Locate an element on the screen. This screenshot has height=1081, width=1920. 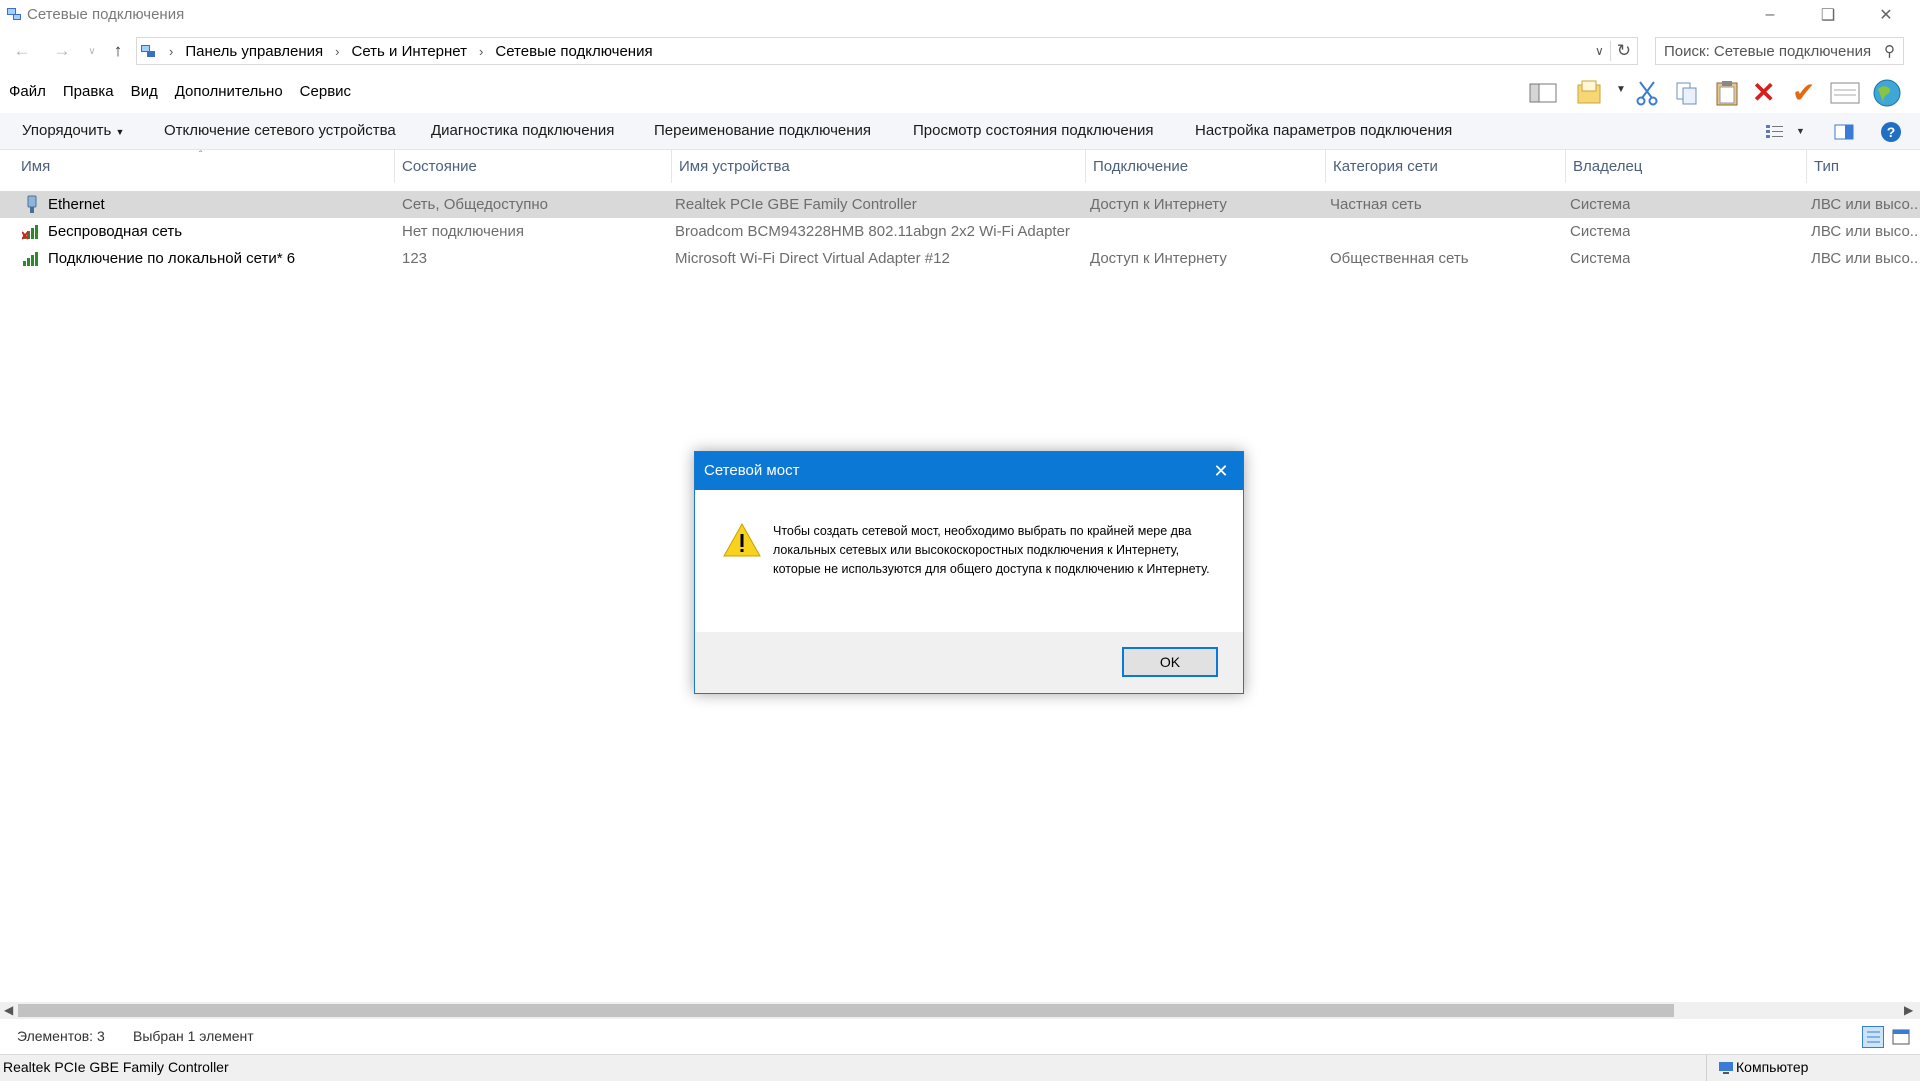
close-window-icon: ✕ is located at coordinates (1886, 15).